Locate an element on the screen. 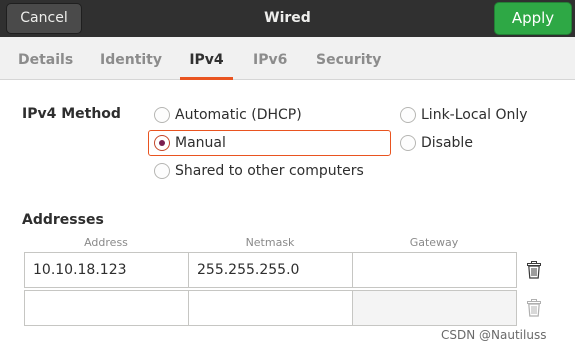 The image size is (575, 352). ipv4-method-label: IPv4 Method is located at coordinates (71, 114).